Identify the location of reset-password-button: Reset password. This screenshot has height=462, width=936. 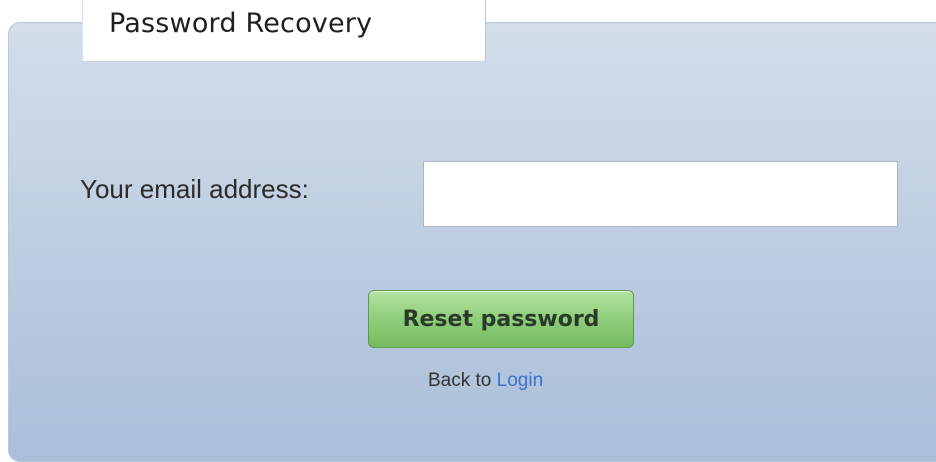
(501, 319).